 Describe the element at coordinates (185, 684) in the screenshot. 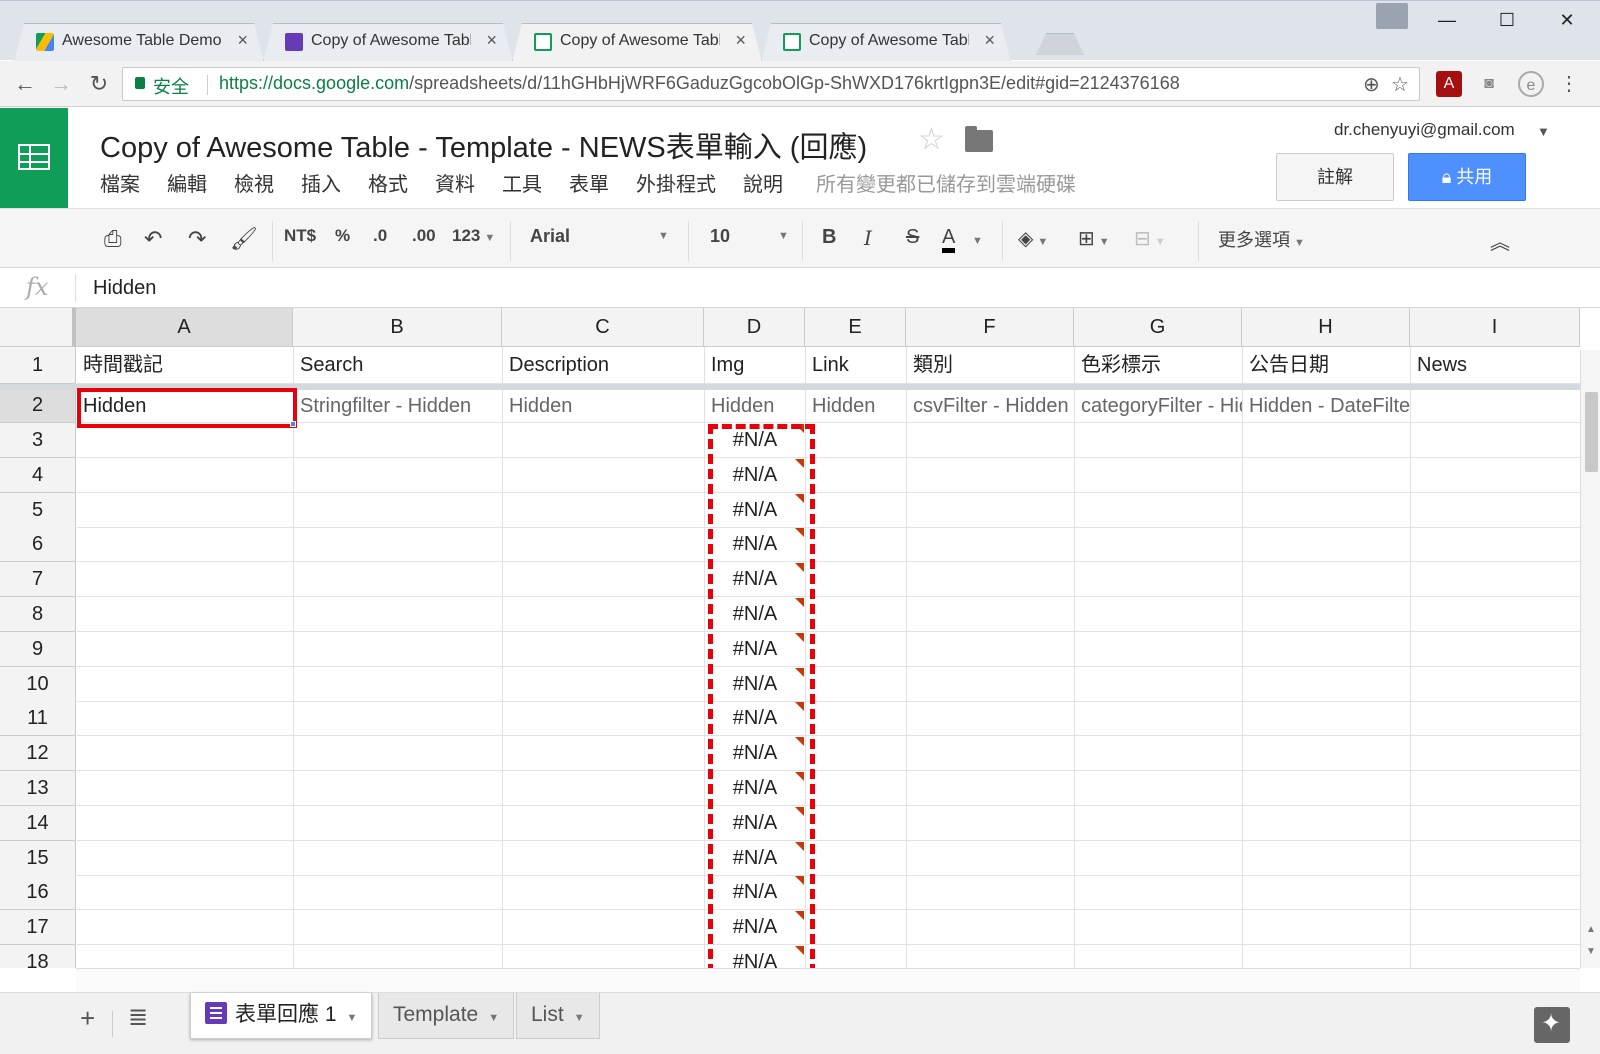

I see `cell-a10` at that location.